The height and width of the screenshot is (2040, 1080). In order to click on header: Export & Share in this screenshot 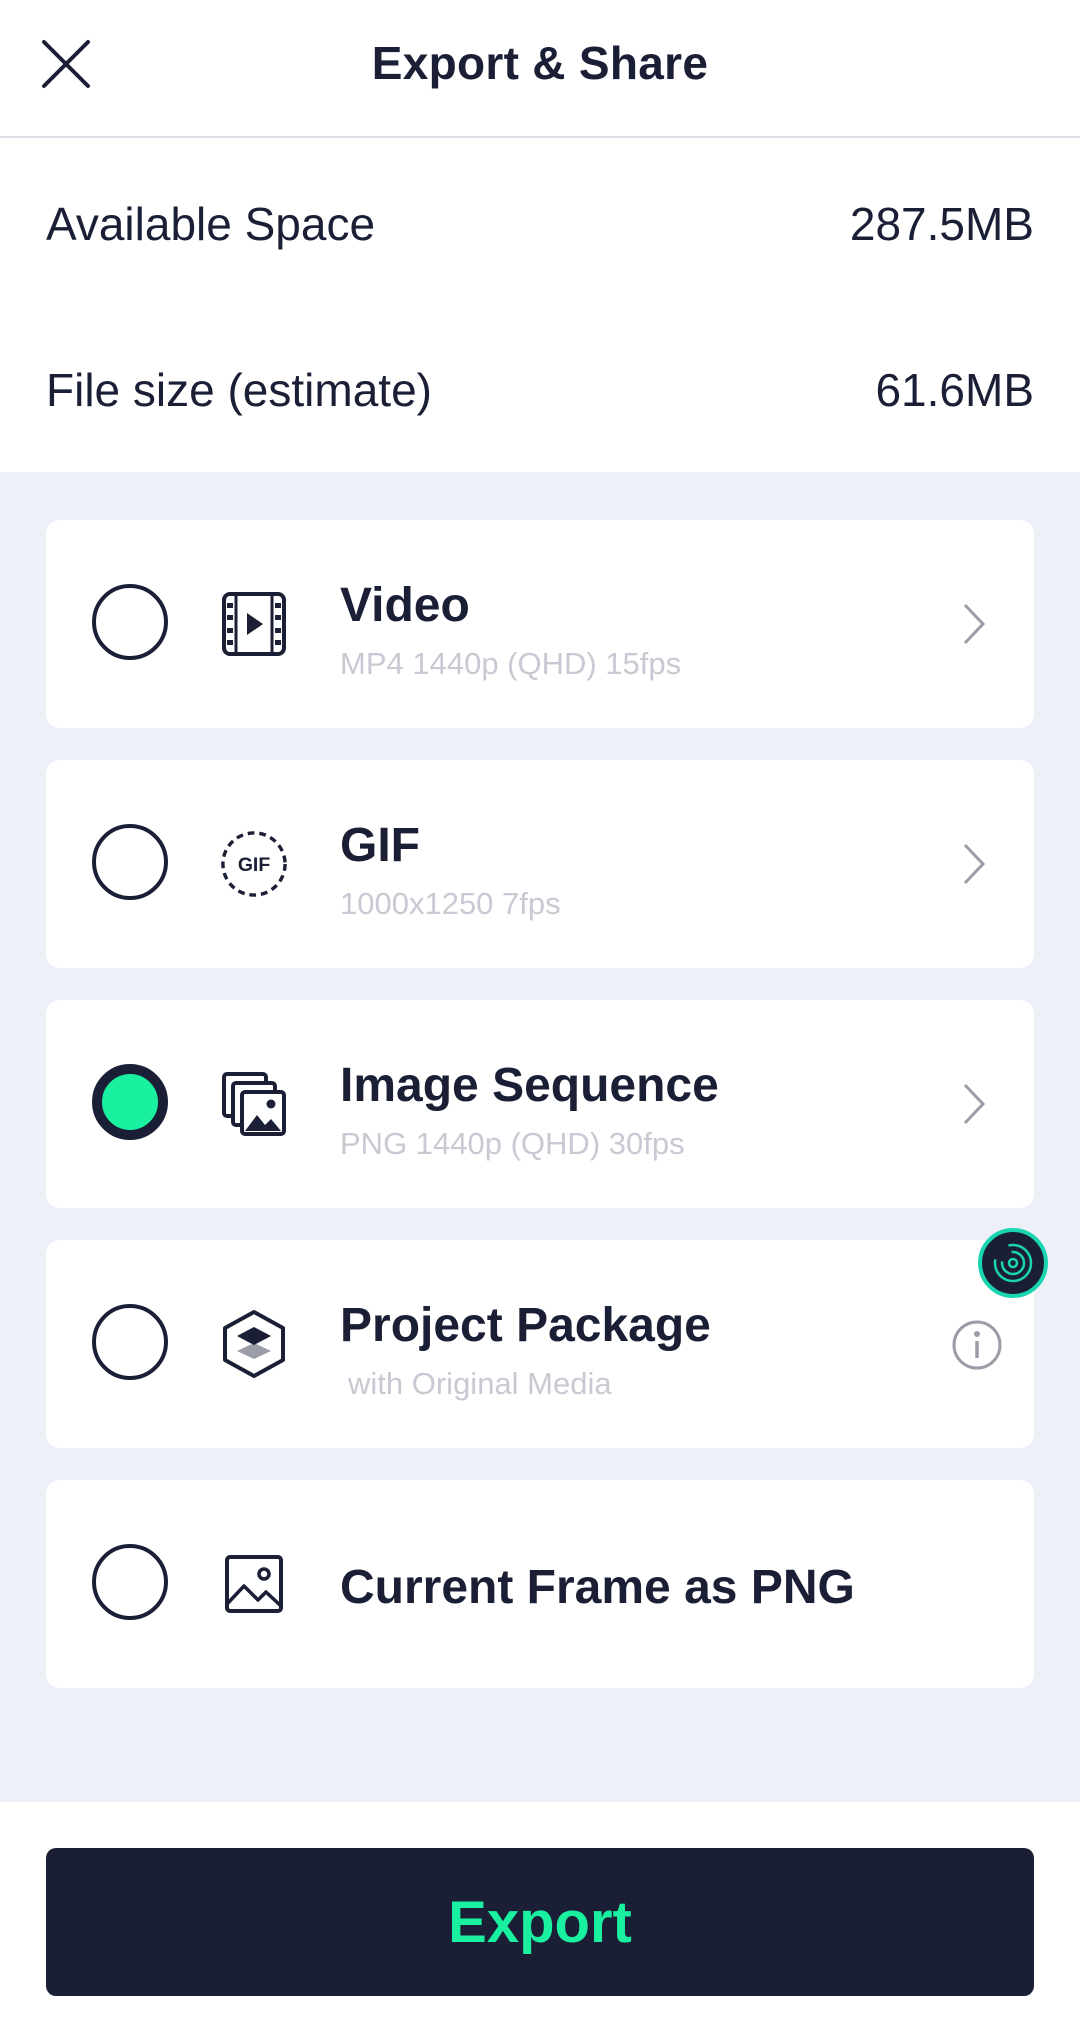, I will do `click(540, 69)`.